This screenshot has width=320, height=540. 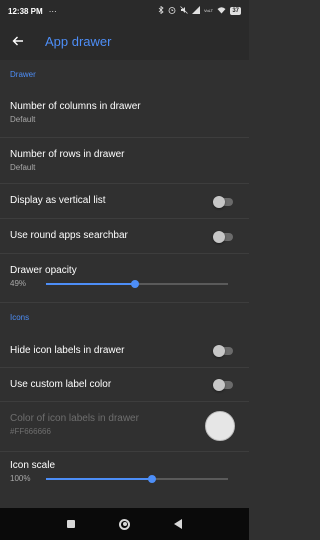 I want to click on setting-icon-scale-label: Icon scale, so click(x=33, y=465).